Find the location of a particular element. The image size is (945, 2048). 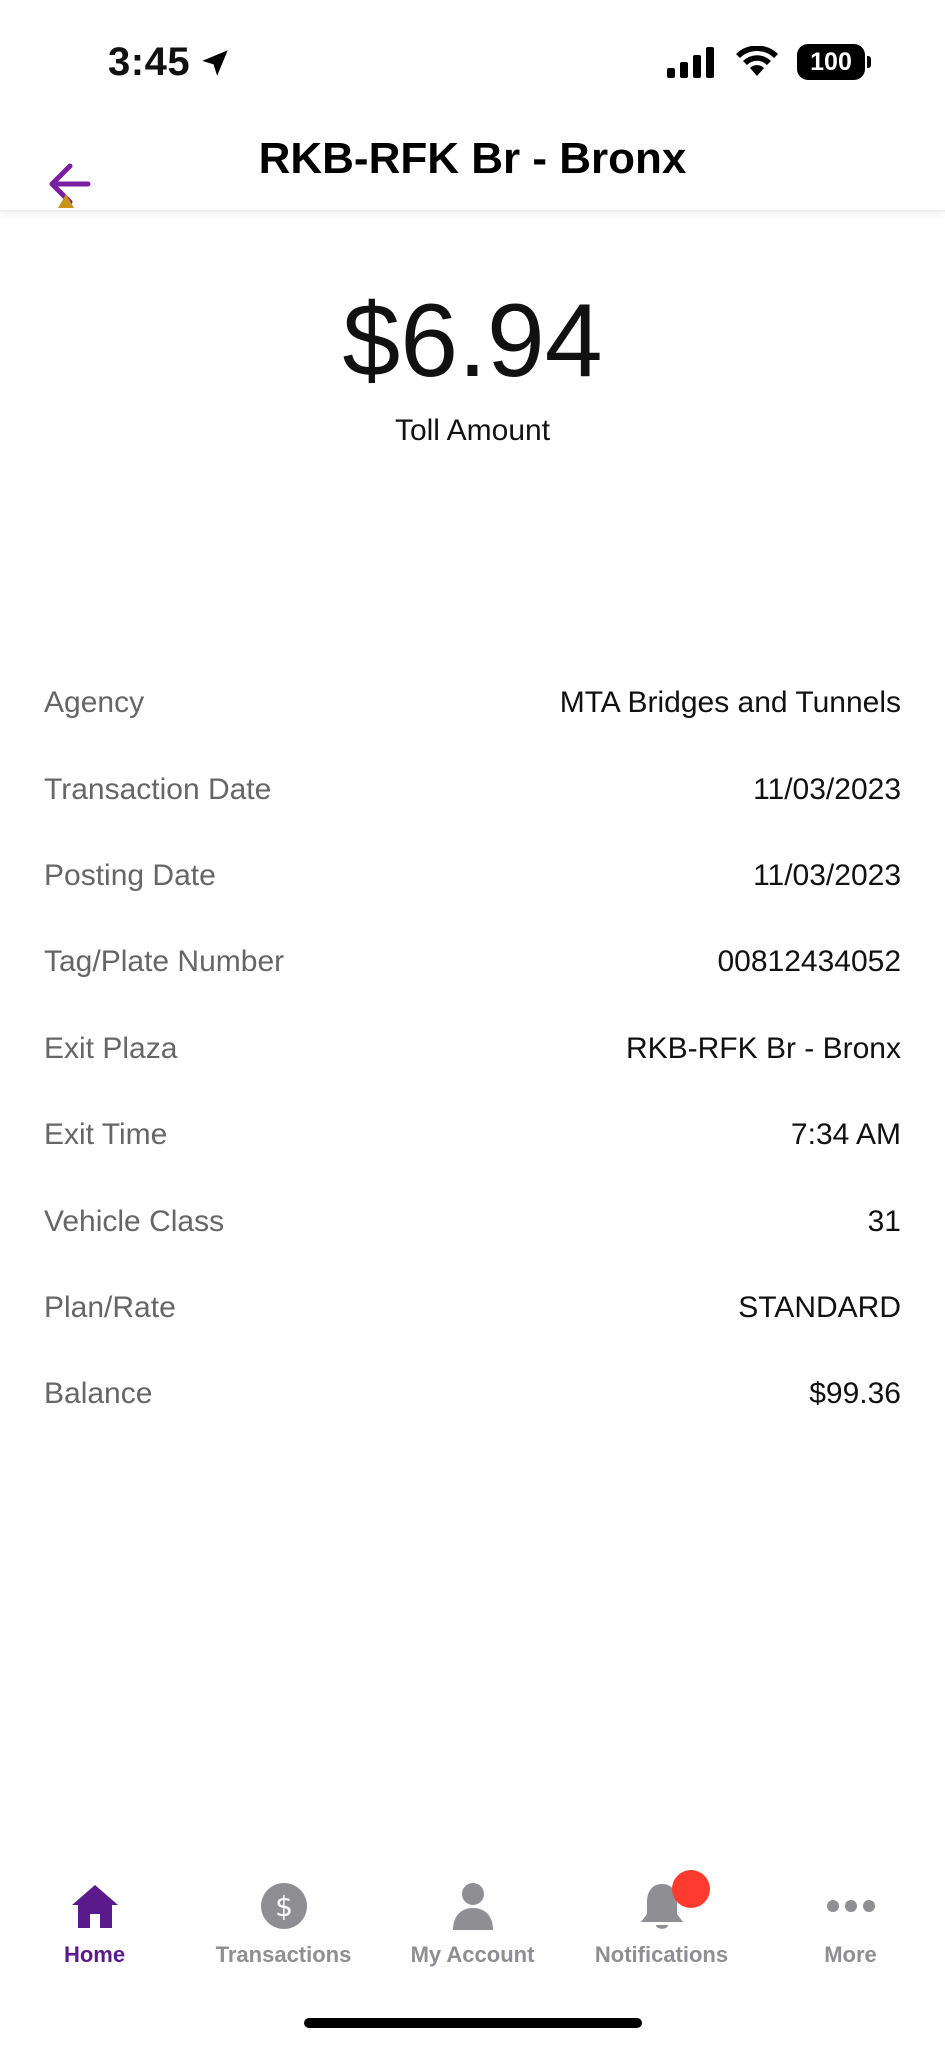

detail-row-tag-plate: Tag/Plate Number 00812434052 is located at coordinates (472, 962).